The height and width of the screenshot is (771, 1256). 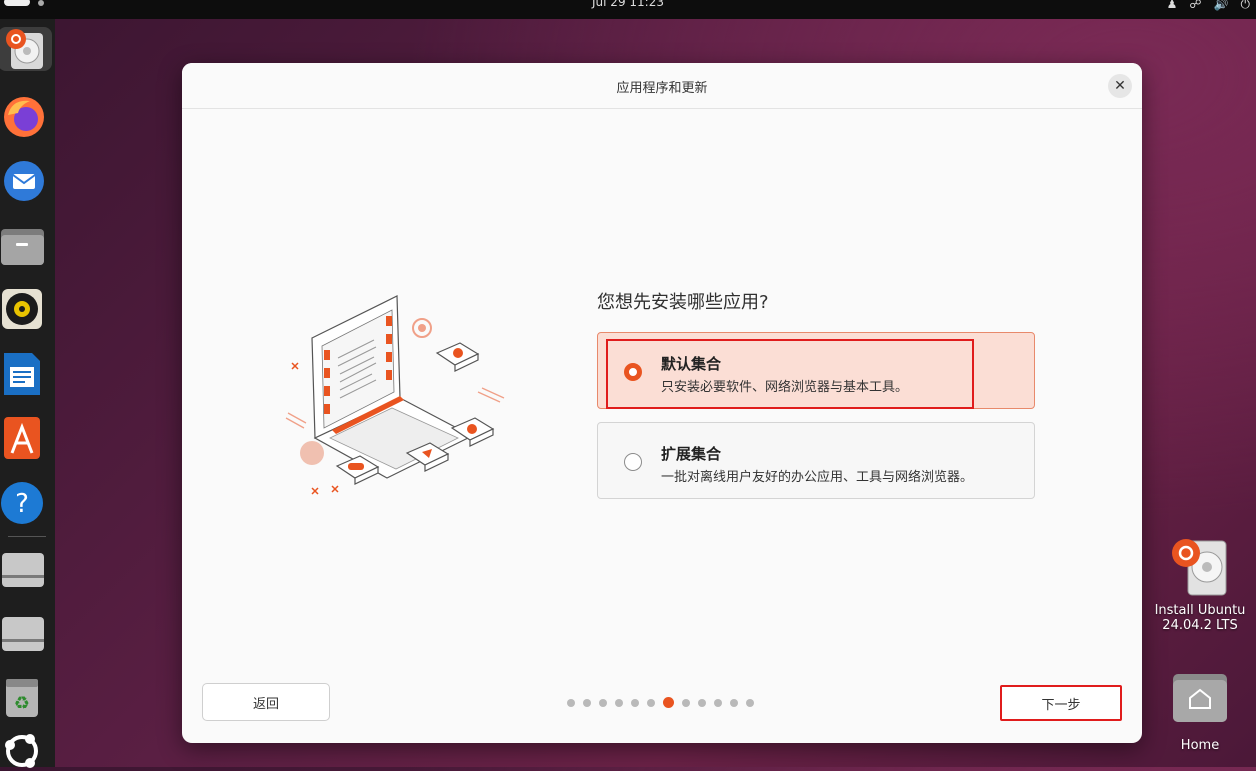 I want to click on close-icon: ✕, so click(x=1120, y=86).